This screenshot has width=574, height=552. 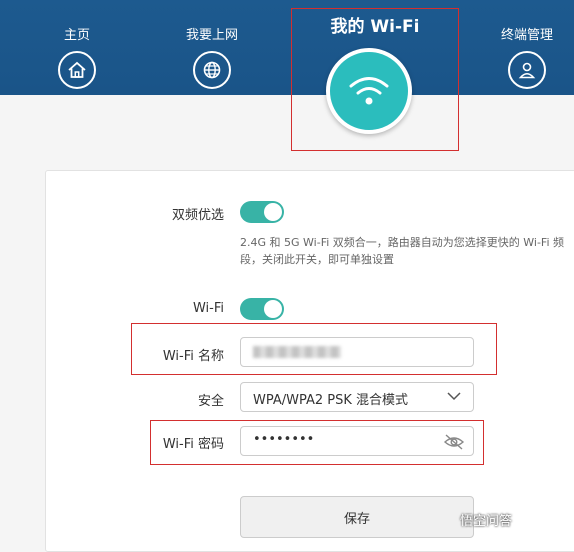 I want to click on save-button: 保存, so click(x=357, y=517).